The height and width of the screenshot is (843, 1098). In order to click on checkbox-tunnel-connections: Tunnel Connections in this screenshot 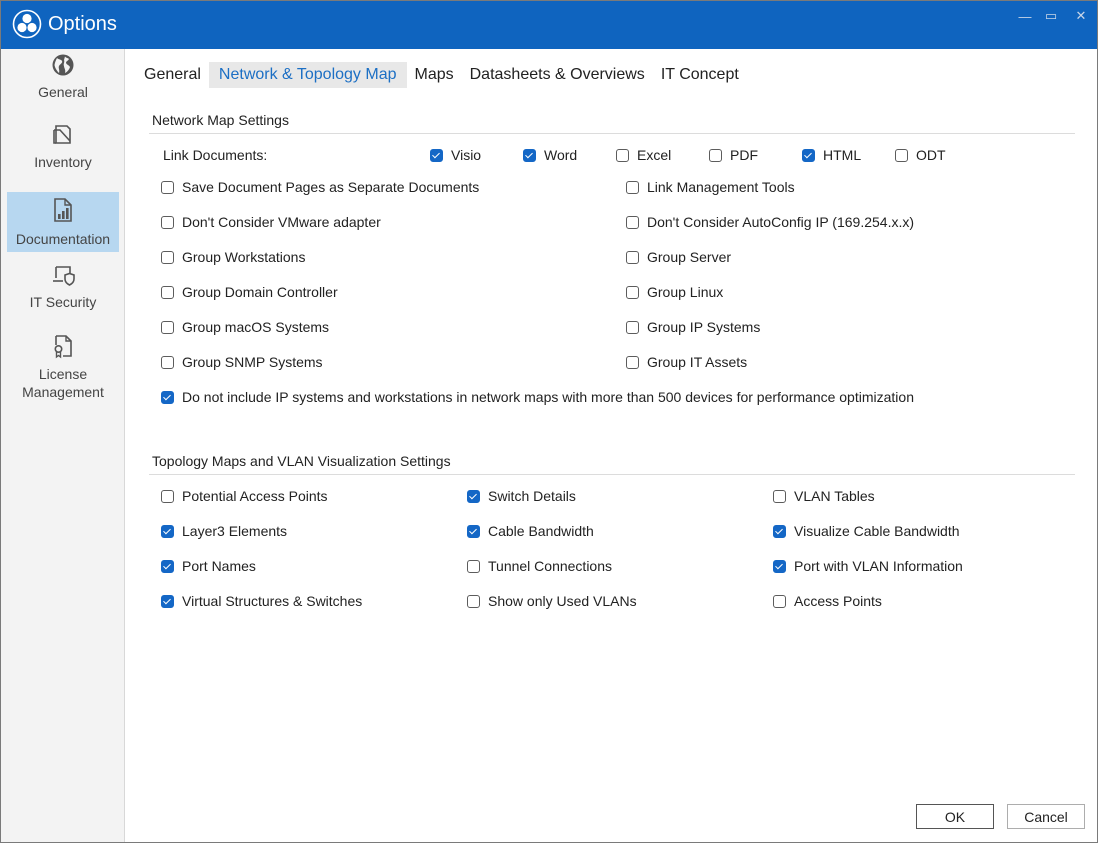, I will do `click(539, 566)`.